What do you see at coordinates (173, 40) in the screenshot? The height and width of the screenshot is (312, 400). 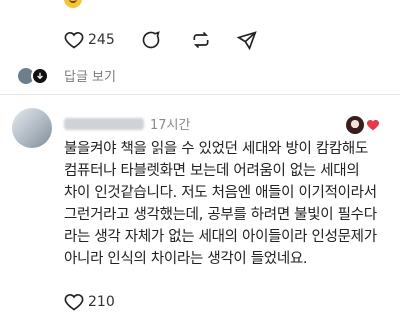 I see `first-comment-actions: 245` at bounding box center [173, 40].